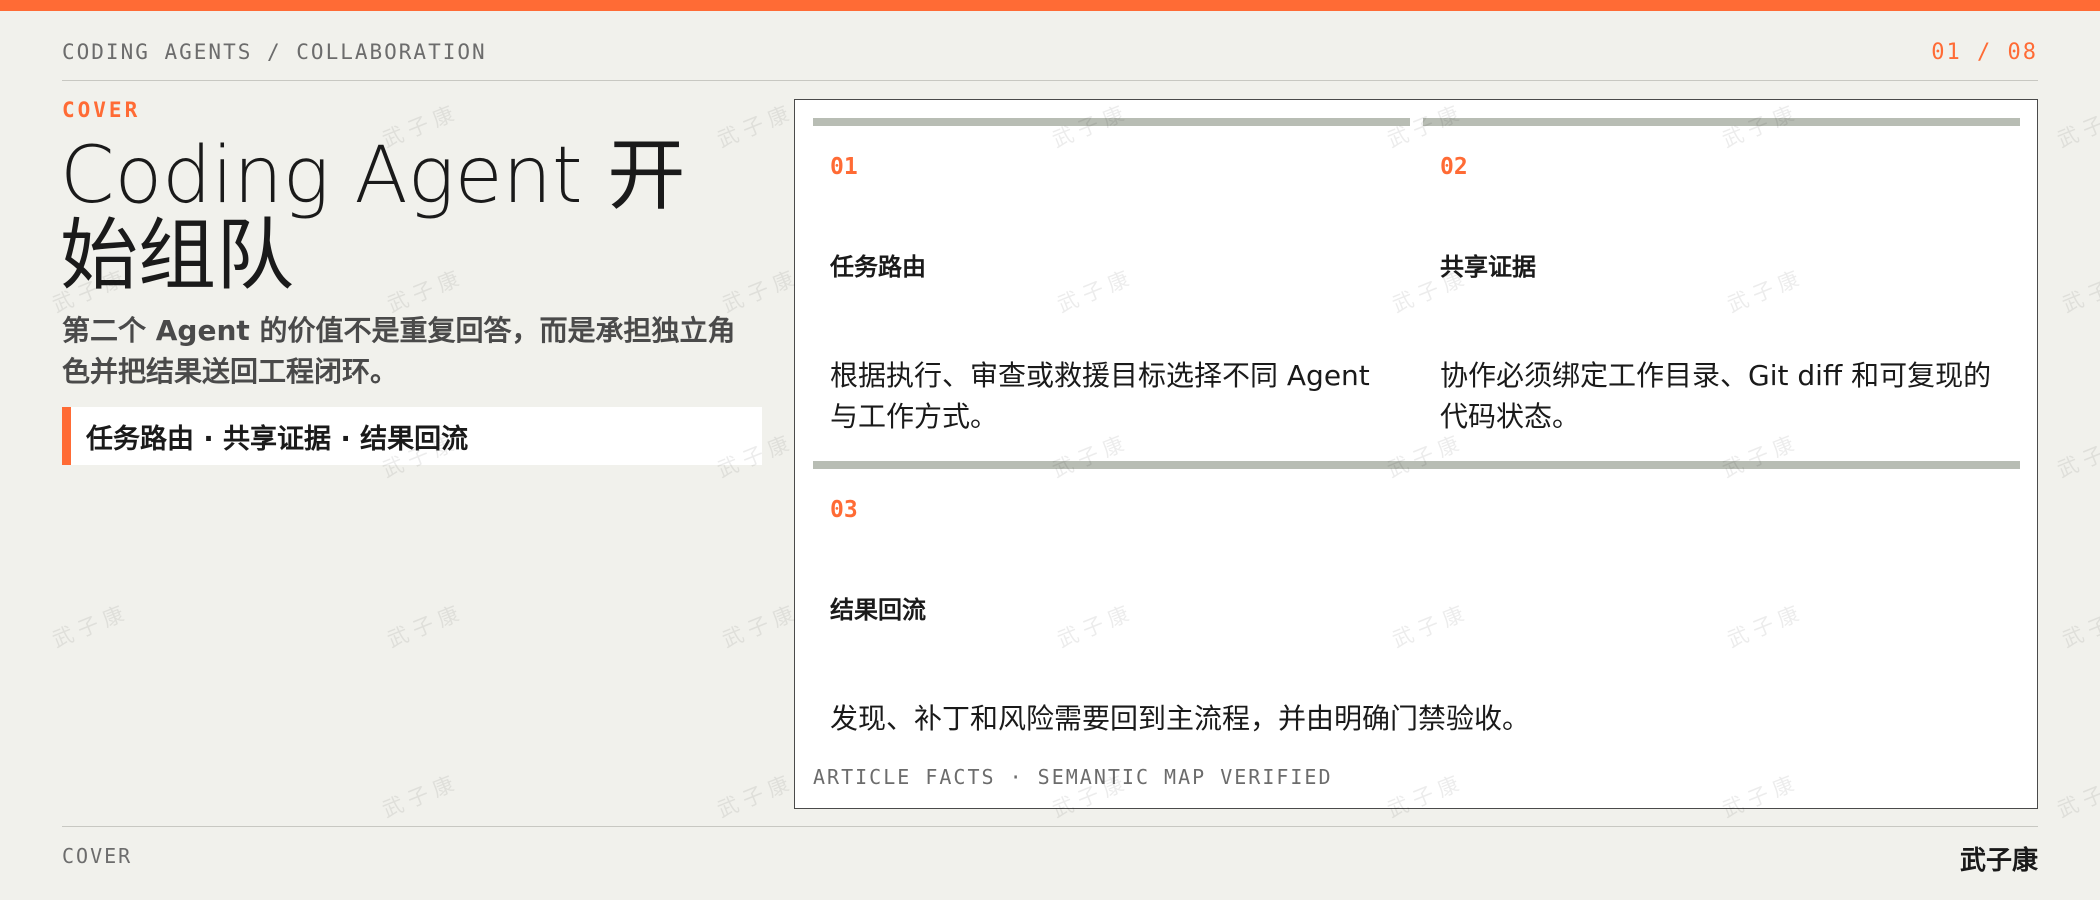  What do you see at coordinates (1180, 718) in the screenshot?
I see `card-description: 发现、补丁和风险需要回到主流程，并由明确门禁验收。` at bounding box center [1180, 718].